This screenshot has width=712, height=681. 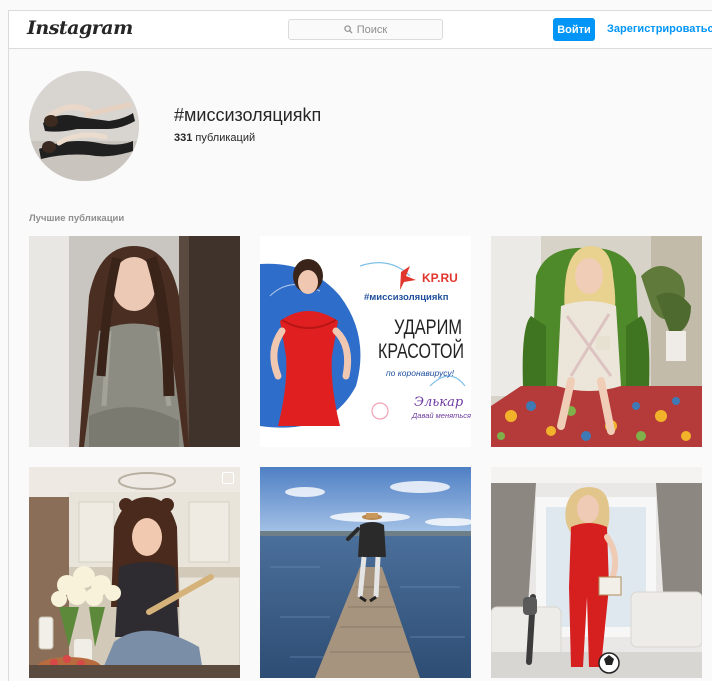 I want to click on hashtag-avatar, so click(x=84, y=126).